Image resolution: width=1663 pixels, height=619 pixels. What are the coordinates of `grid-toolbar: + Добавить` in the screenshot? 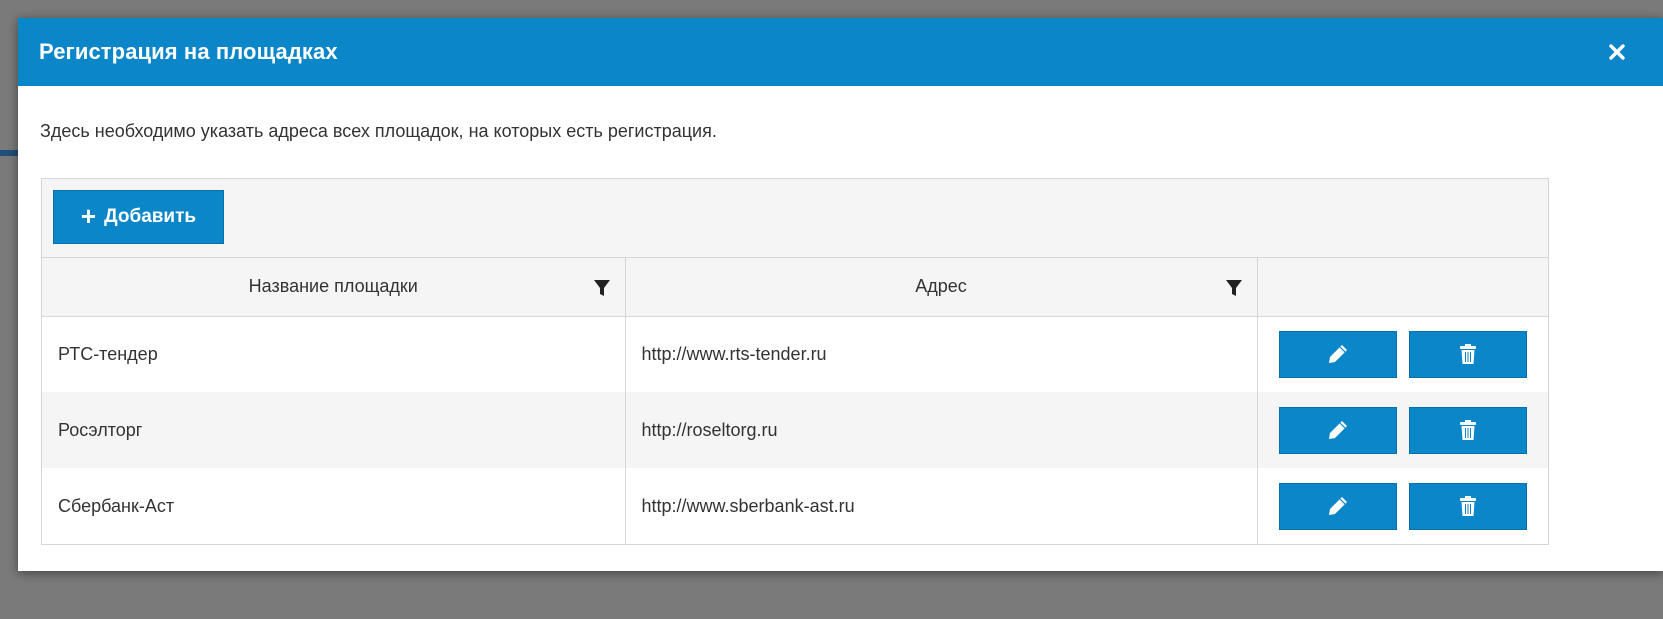 It's located at (795, 218).